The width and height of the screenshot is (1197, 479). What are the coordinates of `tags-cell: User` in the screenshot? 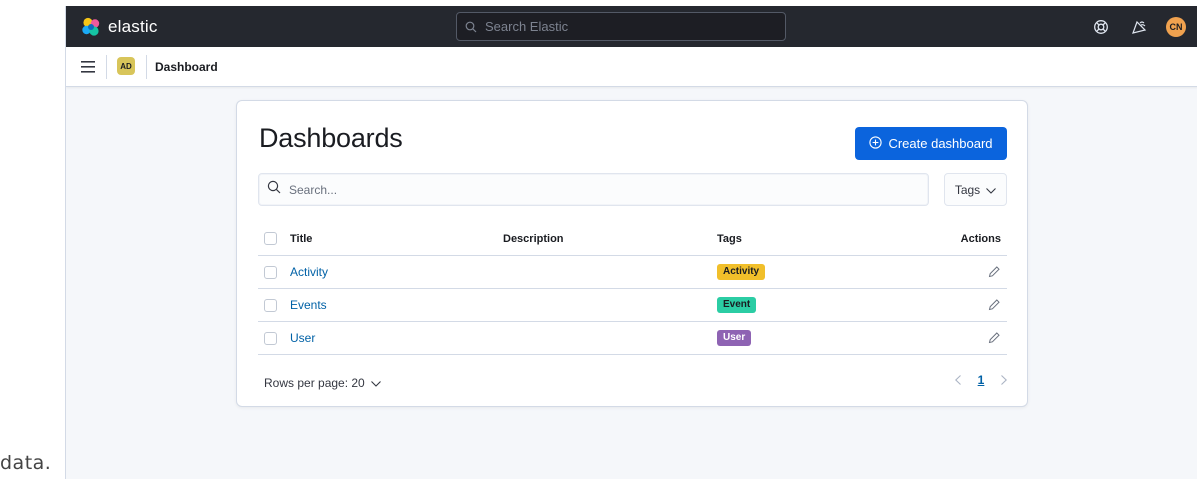 It's located at (832, 338).